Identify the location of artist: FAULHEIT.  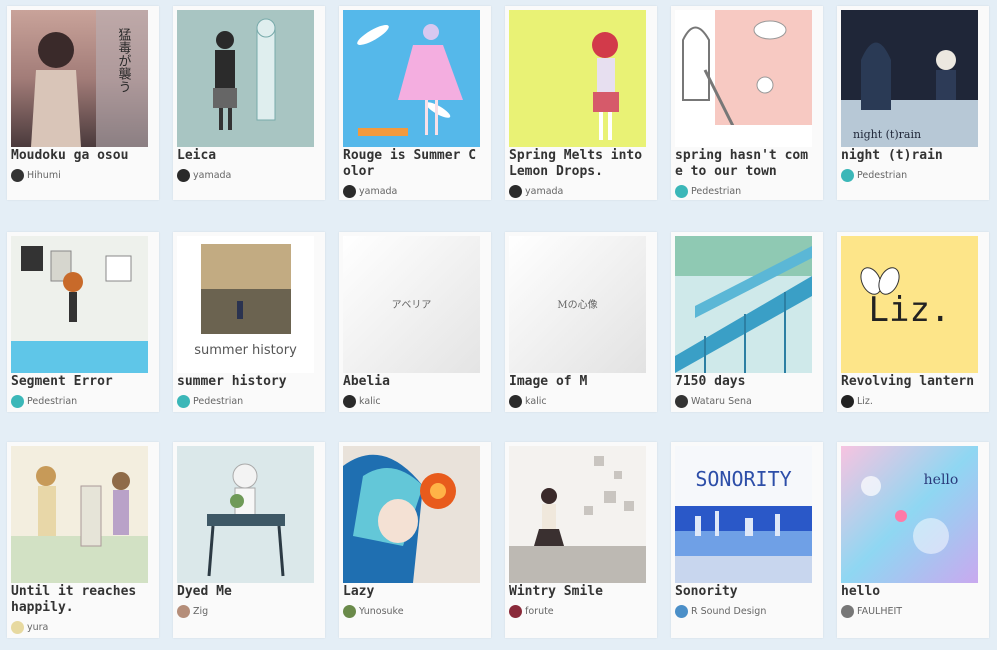
(871, 611).